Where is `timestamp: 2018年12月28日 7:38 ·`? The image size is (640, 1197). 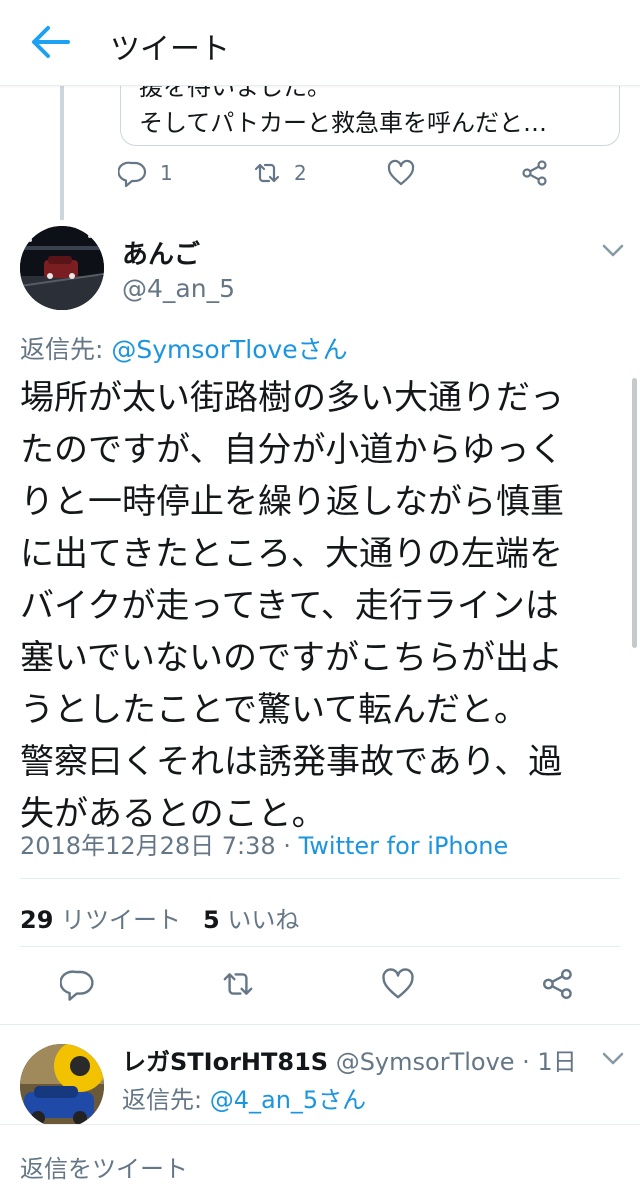 timestamp: 2018年12月28日 7:38 · is located at coordinates (159, 846).